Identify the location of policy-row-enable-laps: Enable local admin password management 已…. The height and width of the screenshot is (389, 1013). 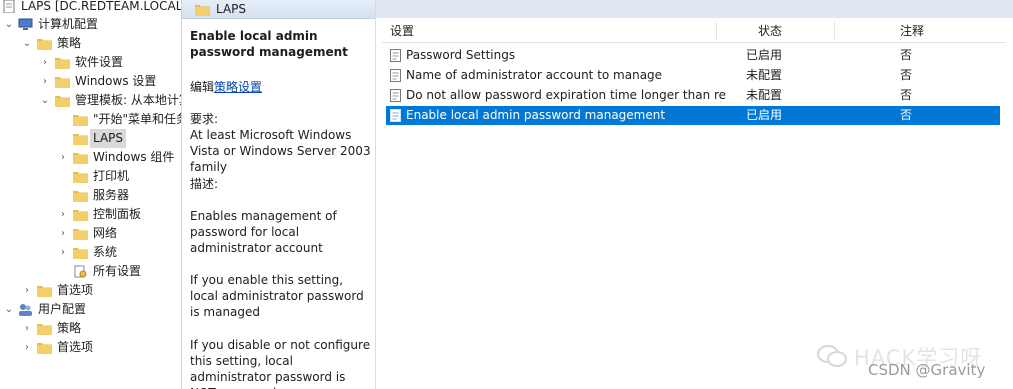
(693, 115).